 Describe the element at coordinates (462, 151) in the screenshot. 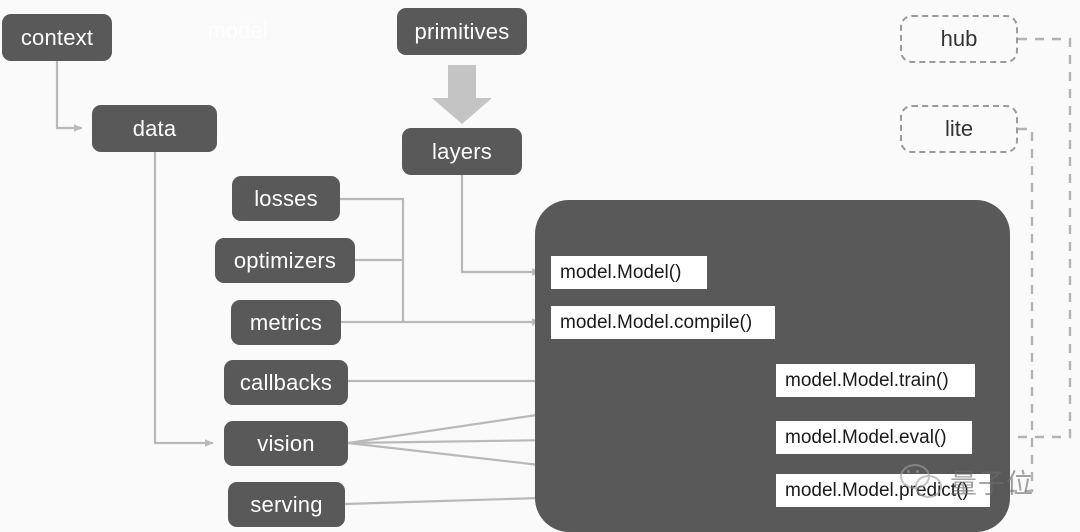

I see `node-layers: layers` at that location.